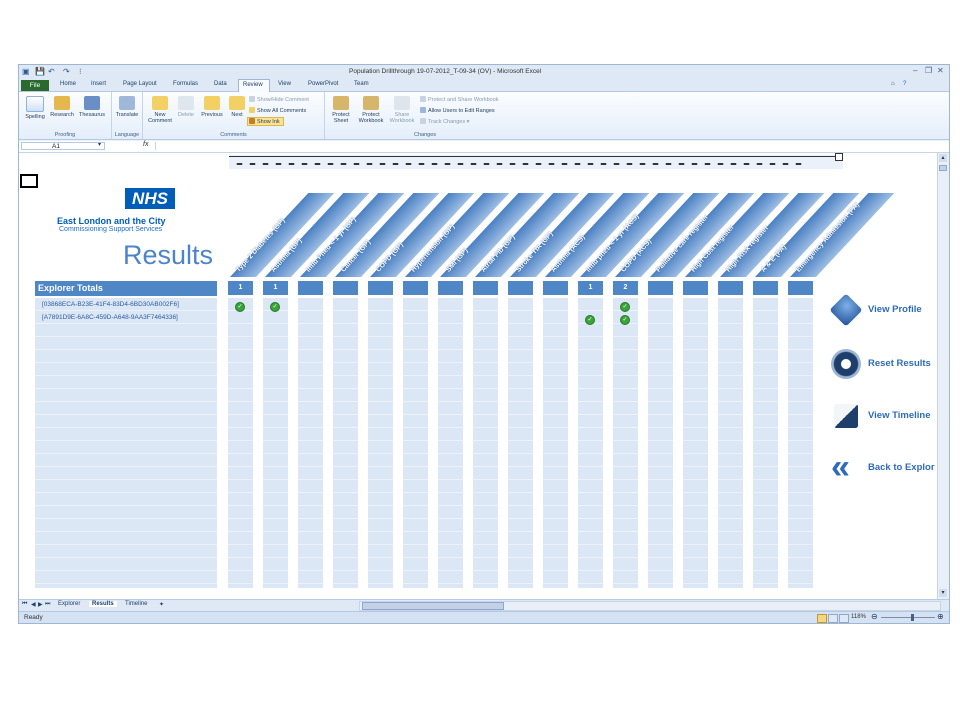  I want to click on zoom-slider, so click(908, 617).